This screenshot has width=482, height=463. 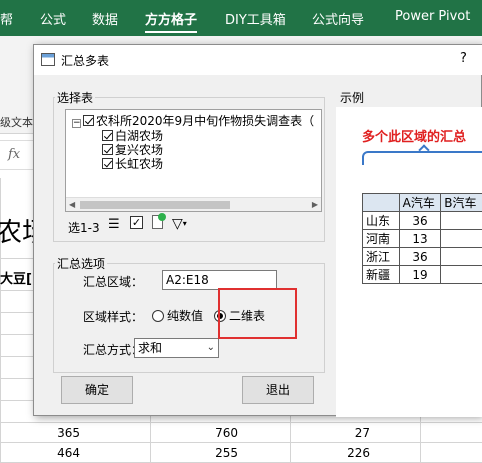 What do you see at coordinates (16, 279) in the screenshot?
I see `sheet-row-label: 大豆[` at bounding box center [16, 279].